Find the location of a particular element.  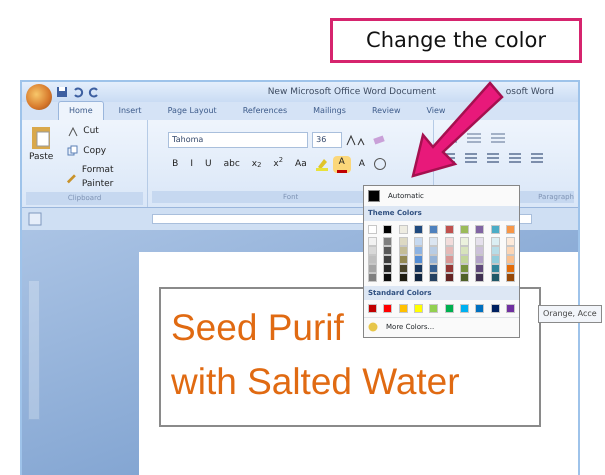

format-button: abc is located at coordinates (232, 164).